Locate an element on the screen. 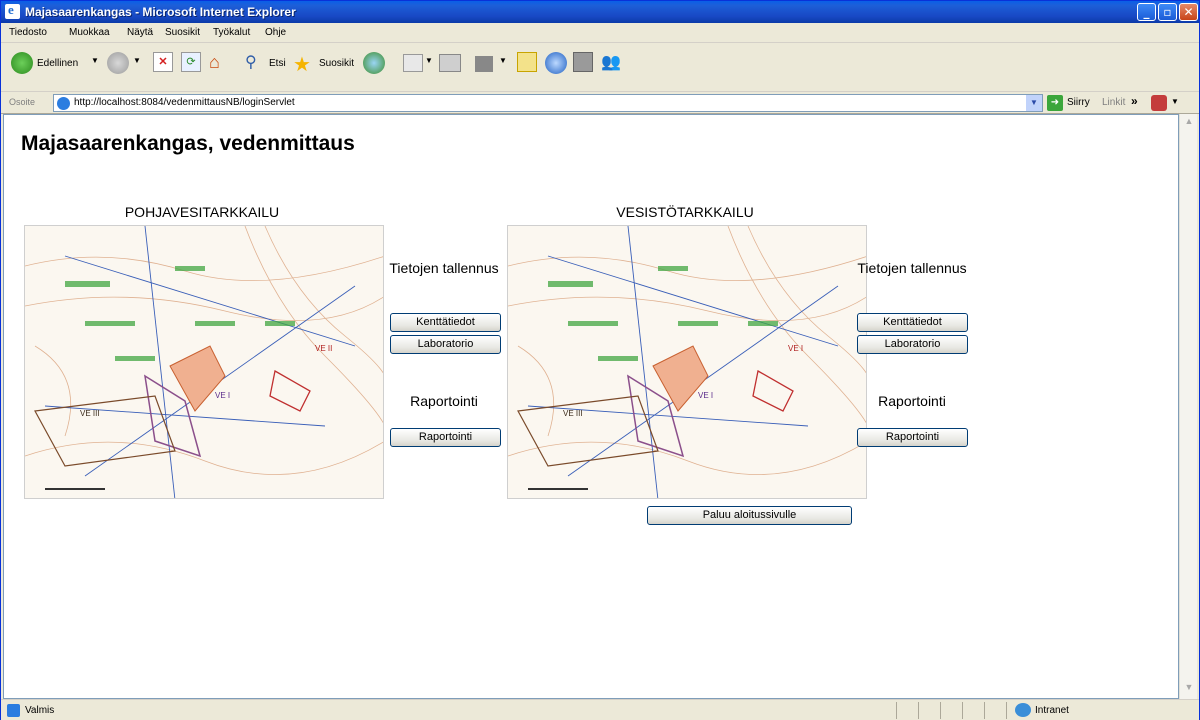 This screenshot has height=720, width=1200. favorites-label: Suosikit is located at coordinates (336, 70).